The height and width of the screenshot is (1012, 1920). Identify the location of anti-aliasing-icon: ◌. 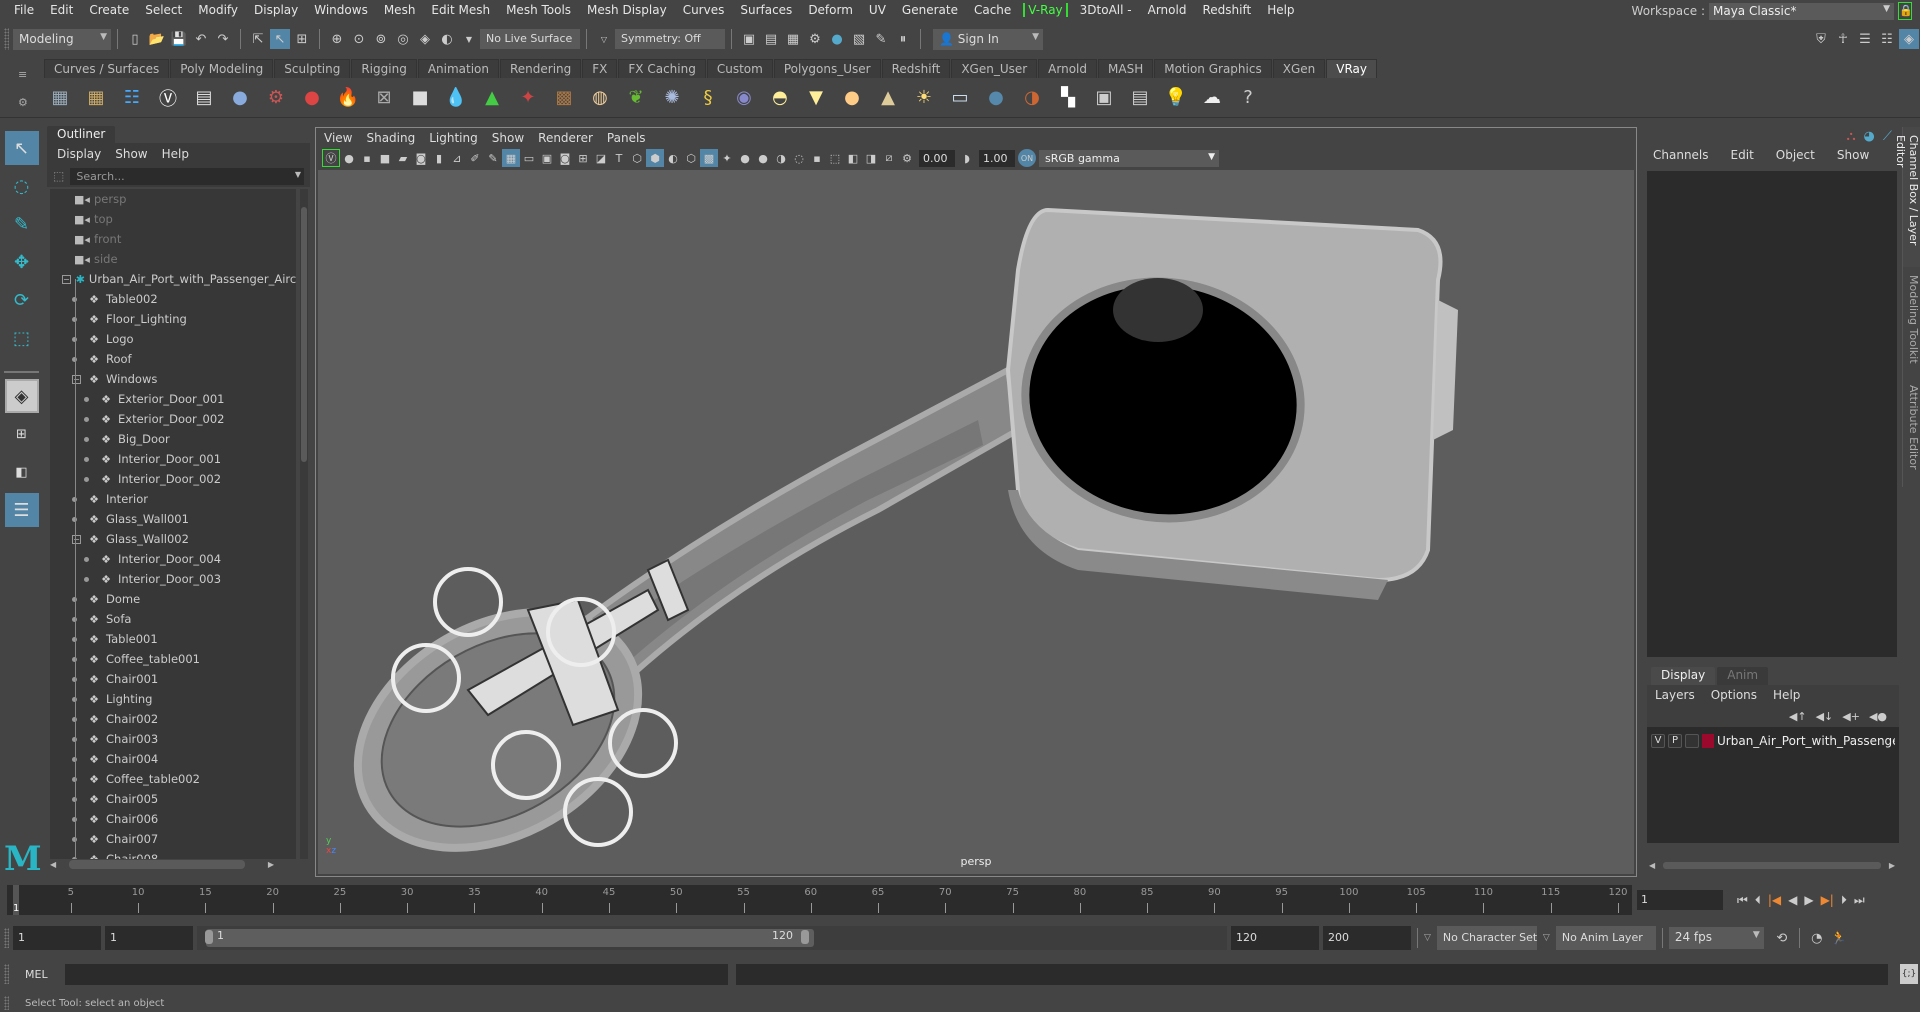
(799, 158).